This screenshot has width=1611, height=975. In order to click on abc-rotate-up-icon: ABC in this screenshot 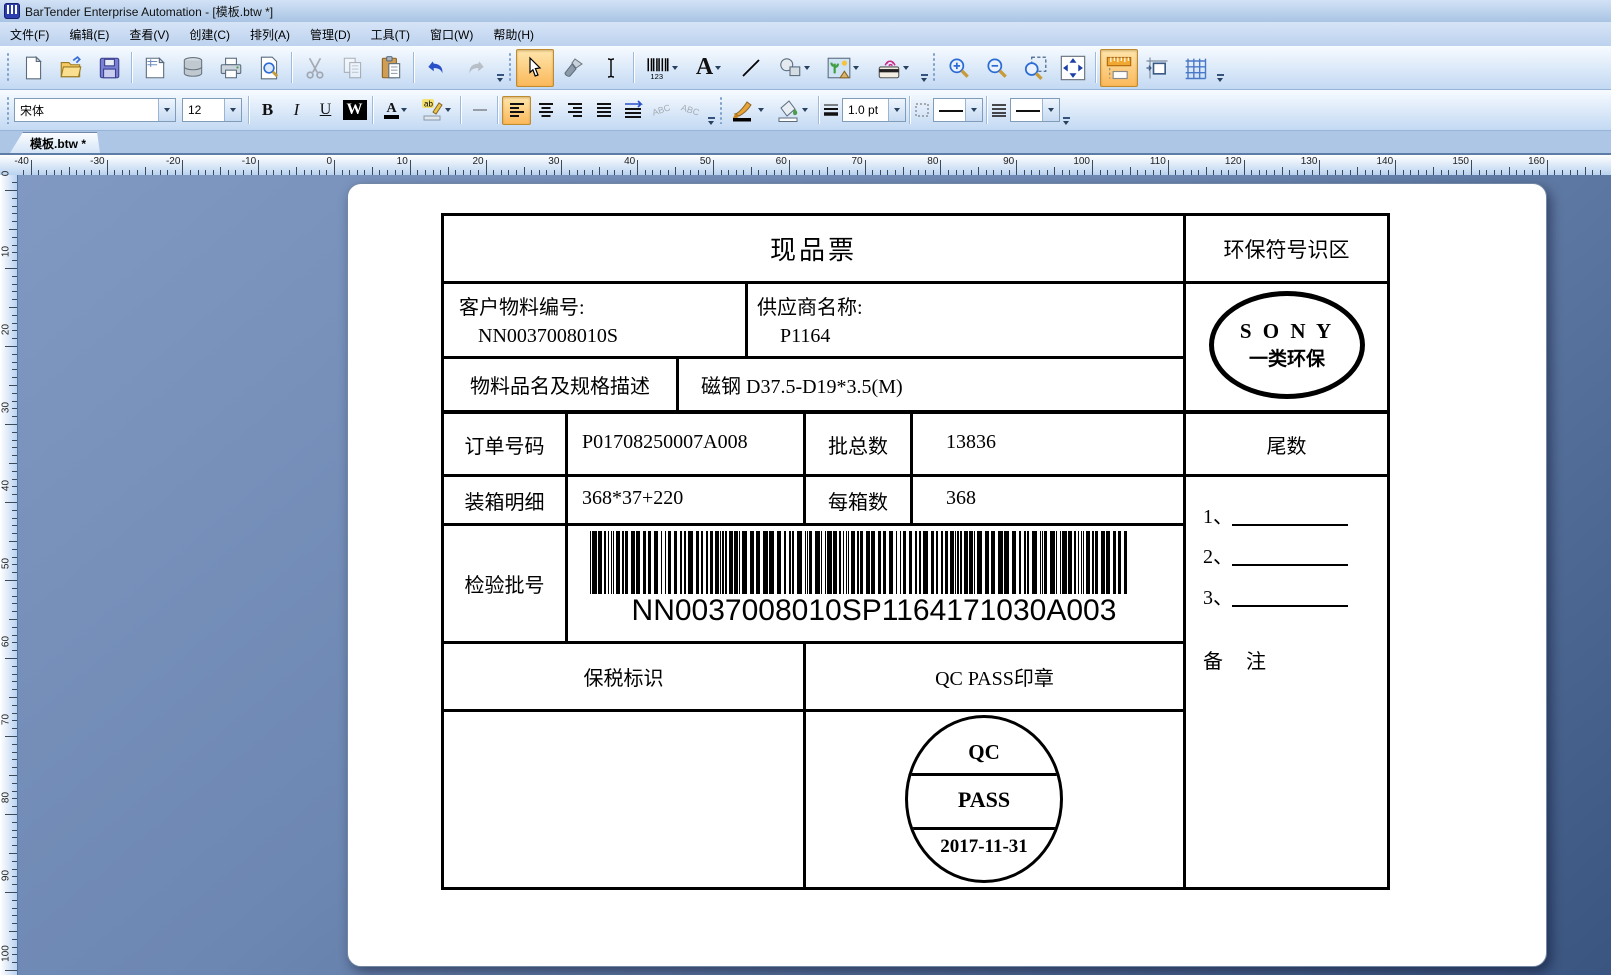, I will do `click(661, 110)`.